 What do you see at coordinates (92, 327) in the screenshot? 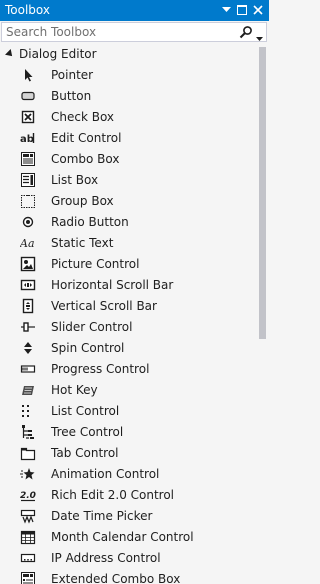
I see `item-label: Slider Control` at bounding box center [92, 327].